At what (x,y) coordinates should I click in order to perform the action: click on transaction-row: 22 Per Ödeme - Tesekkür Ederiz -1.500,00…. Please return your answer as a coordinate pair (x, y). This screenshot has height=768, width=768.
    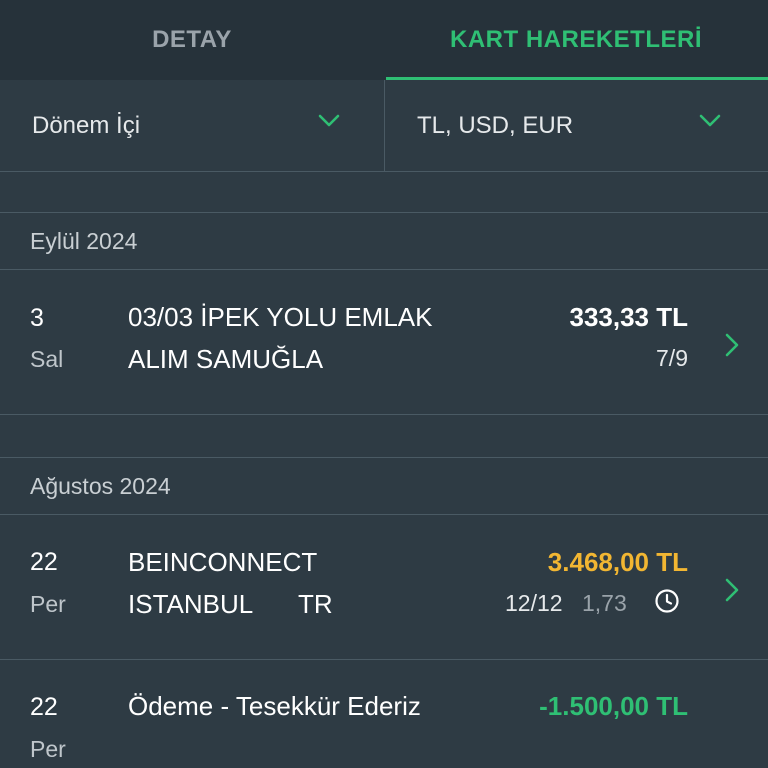
    Looking at the image, I should click on (384, 714).